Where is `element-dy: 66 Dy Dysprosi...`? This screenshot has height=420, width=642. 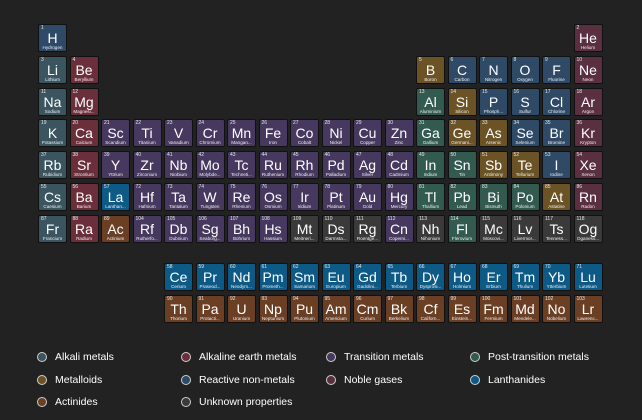
element-dy: 66 Dy Dysprosi... is located at coordinates (430, 277).